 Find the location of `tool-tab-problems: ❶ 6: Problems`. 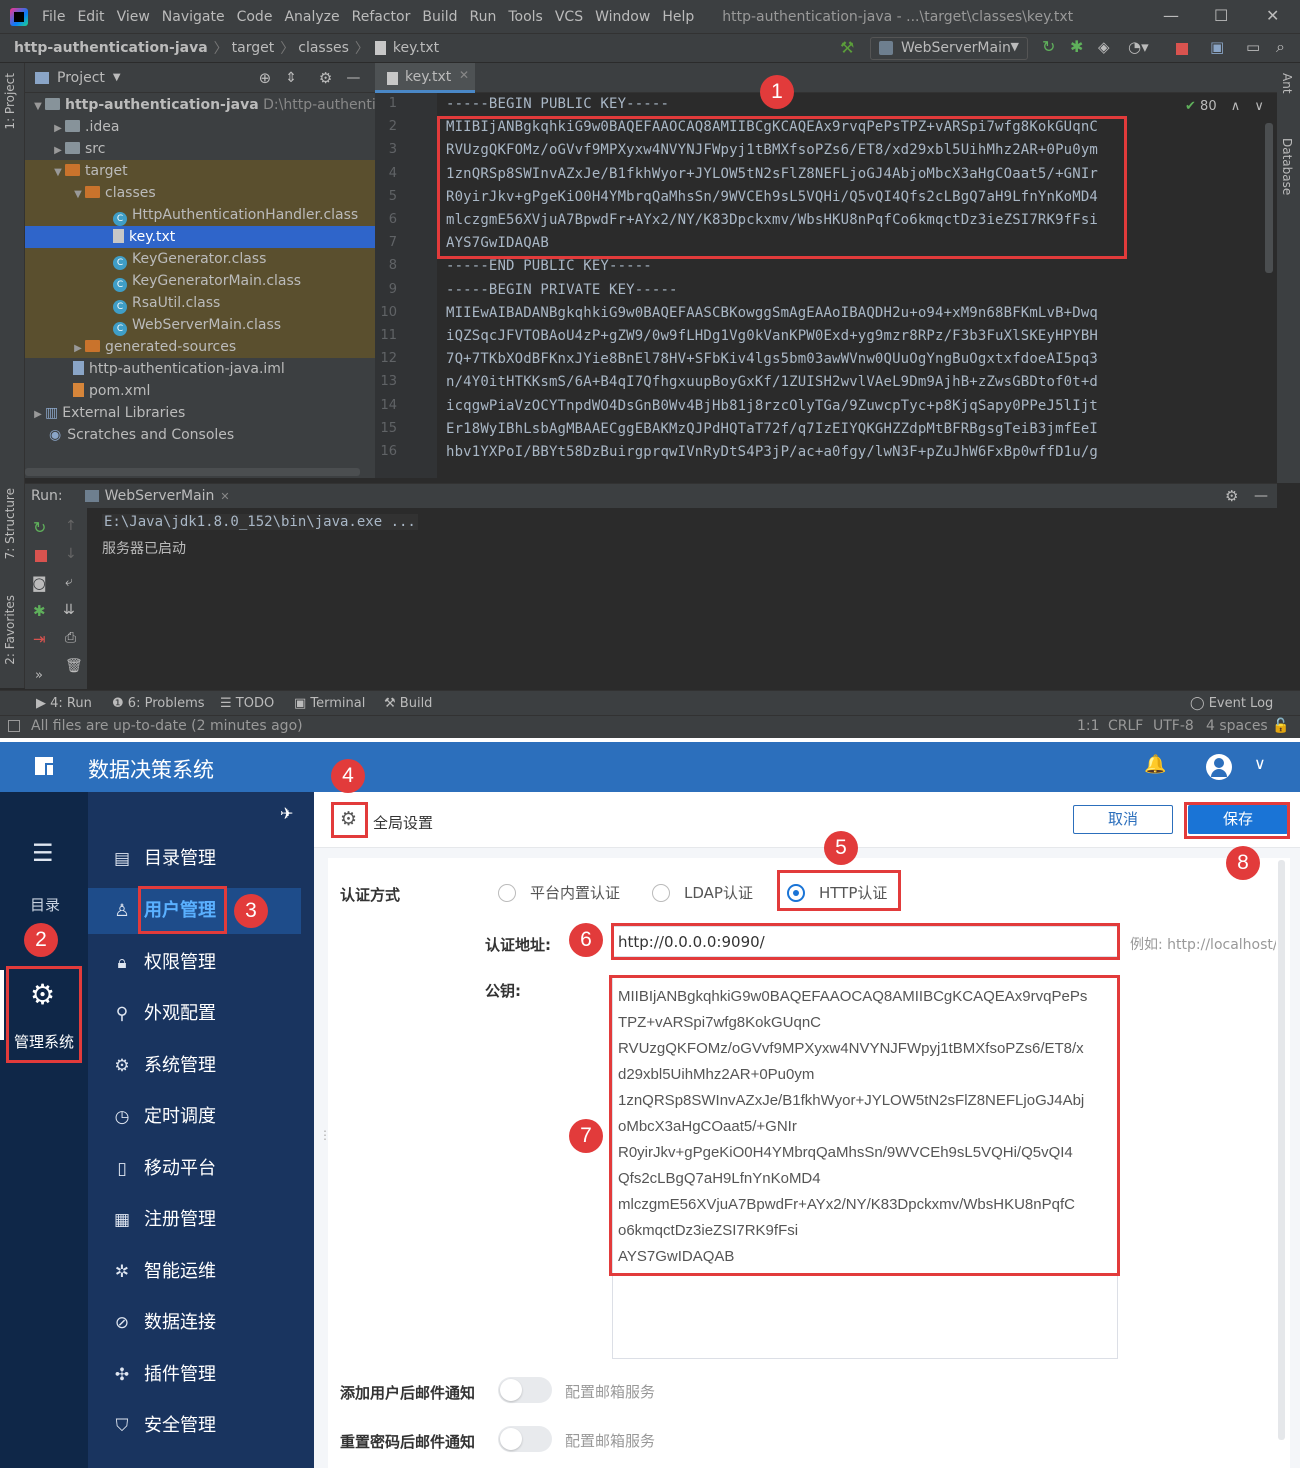

tool-tab-problems: ❶ 6: Problems is located at coordinates (158, 703).